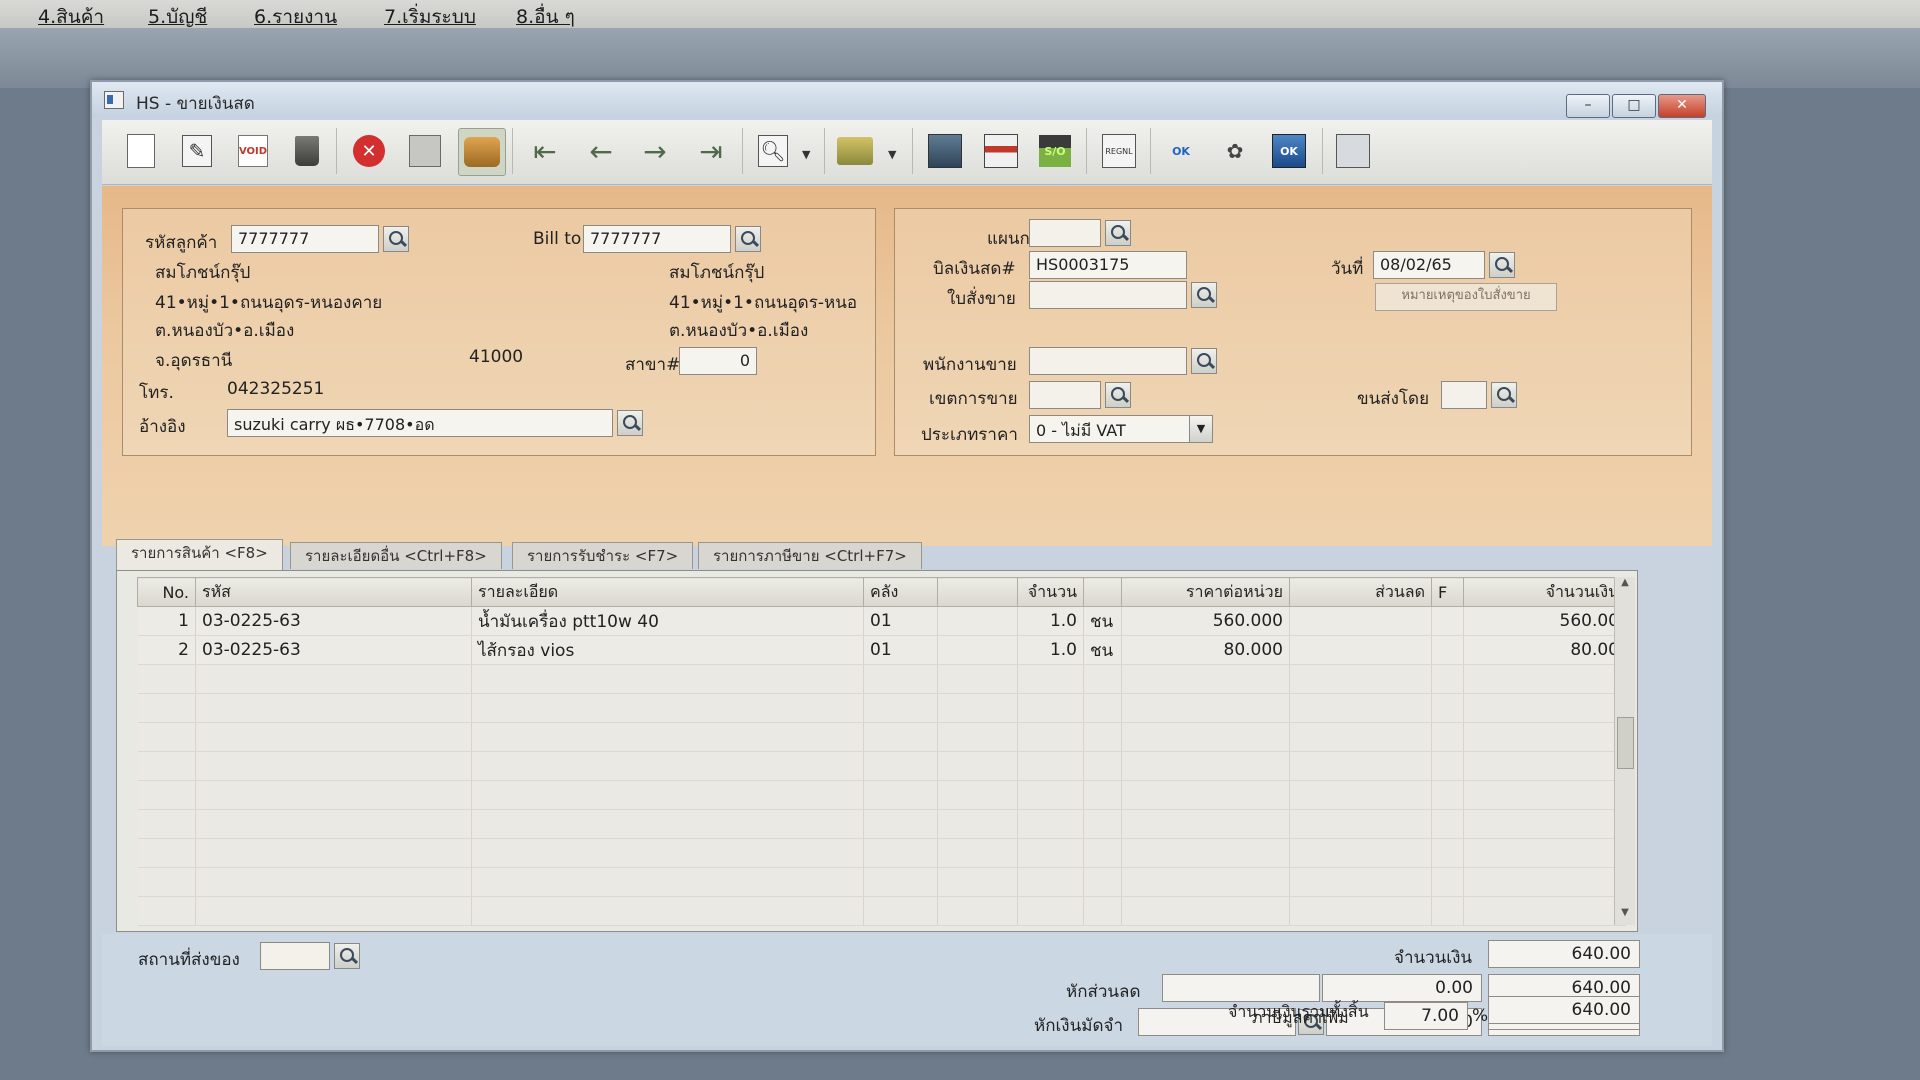 Image resolution: width=1920 pixels, height=1080 pixels. What do you see at coordinates (1205, 650) in the screenshot?
I see `table-cell: 80.000` at bounding box center [1205, 650].